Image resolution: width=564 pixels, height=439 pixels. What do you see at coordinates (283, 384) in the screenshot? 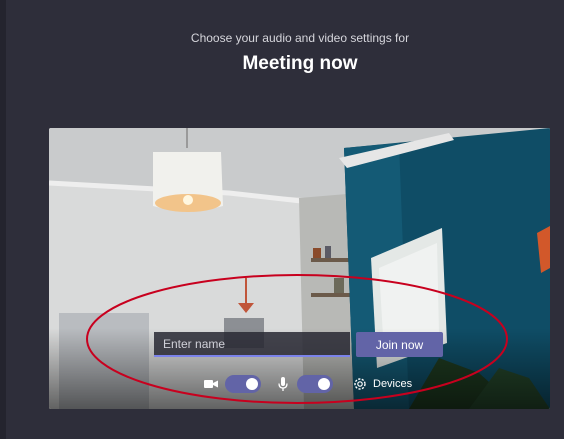
I see `microphone-icon` at bounding box center [283, 384].